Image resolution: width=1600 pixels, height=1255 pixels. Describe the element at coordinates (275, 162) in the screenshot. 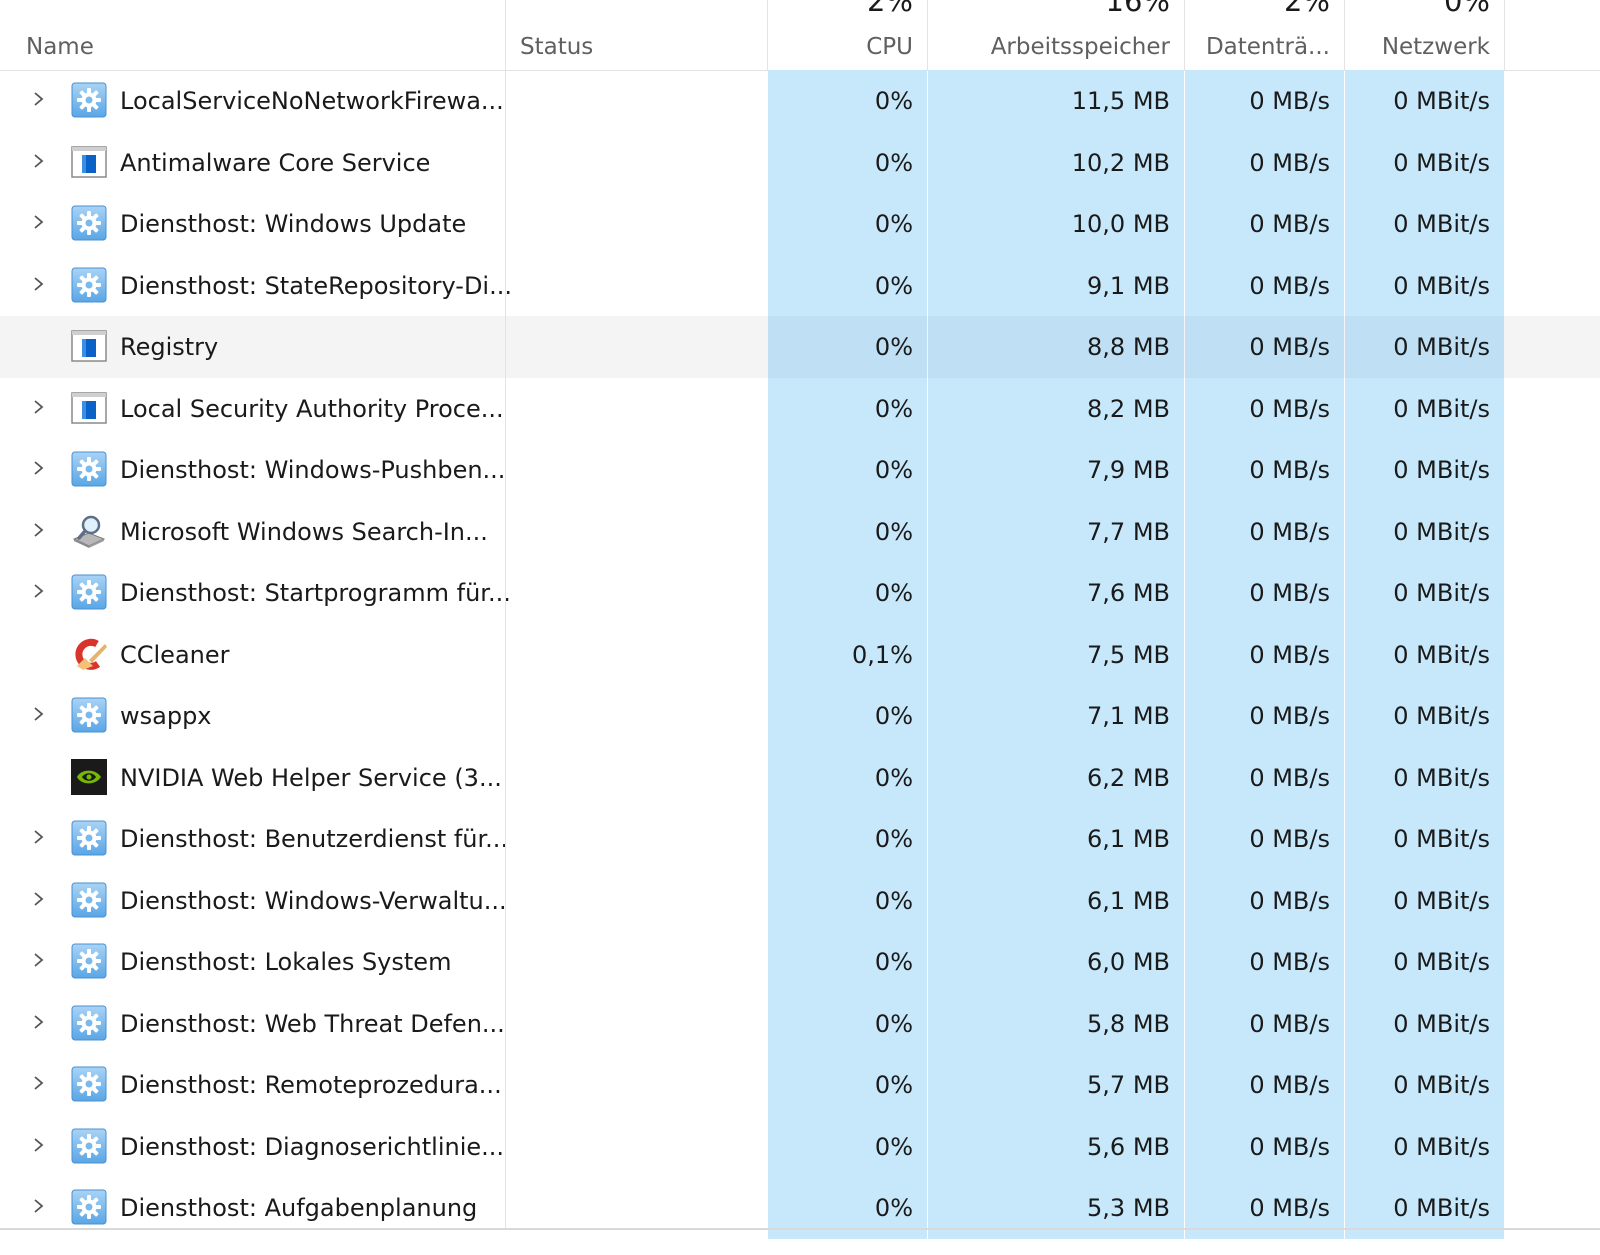

I see `process-name: Antimalware Core Service` at that location.